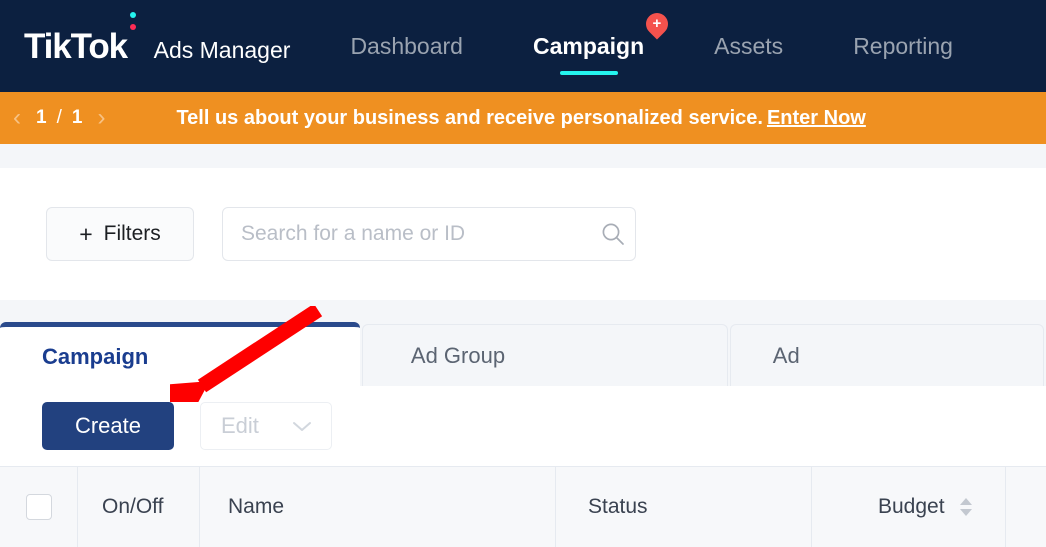 This screenshot has height=547, width=1046. I want to click on nav-label-assets: Assets, so click(749, 45).